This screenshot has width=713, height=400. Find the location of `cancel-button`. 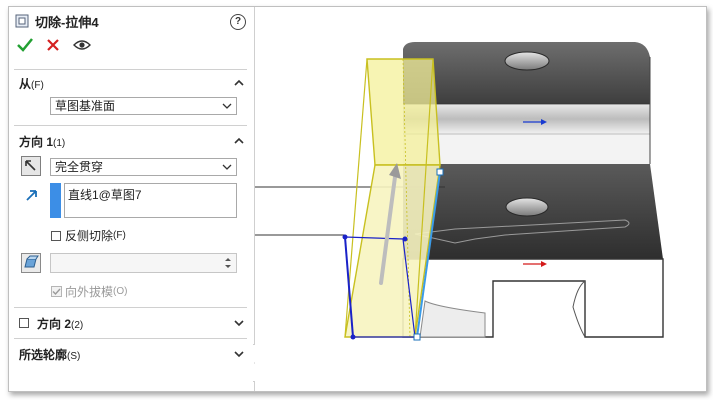

cancel-button is located at coordinates (53, 46).